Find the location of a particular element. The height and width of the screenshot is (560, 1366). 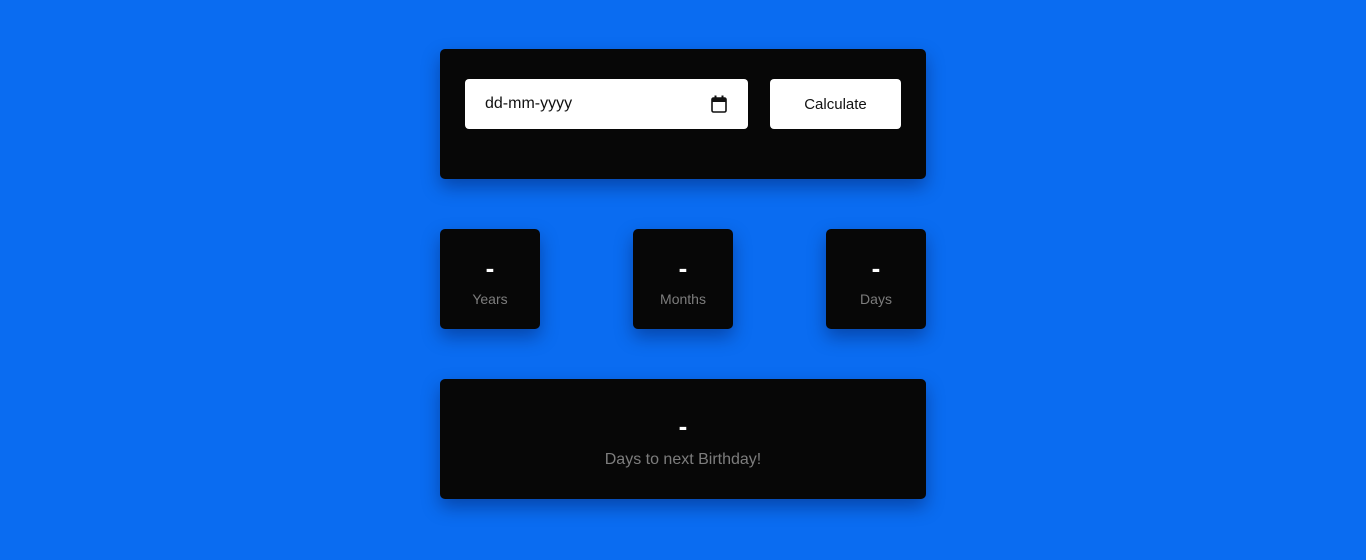

days-label: Days is located at coordinates (876, 299).